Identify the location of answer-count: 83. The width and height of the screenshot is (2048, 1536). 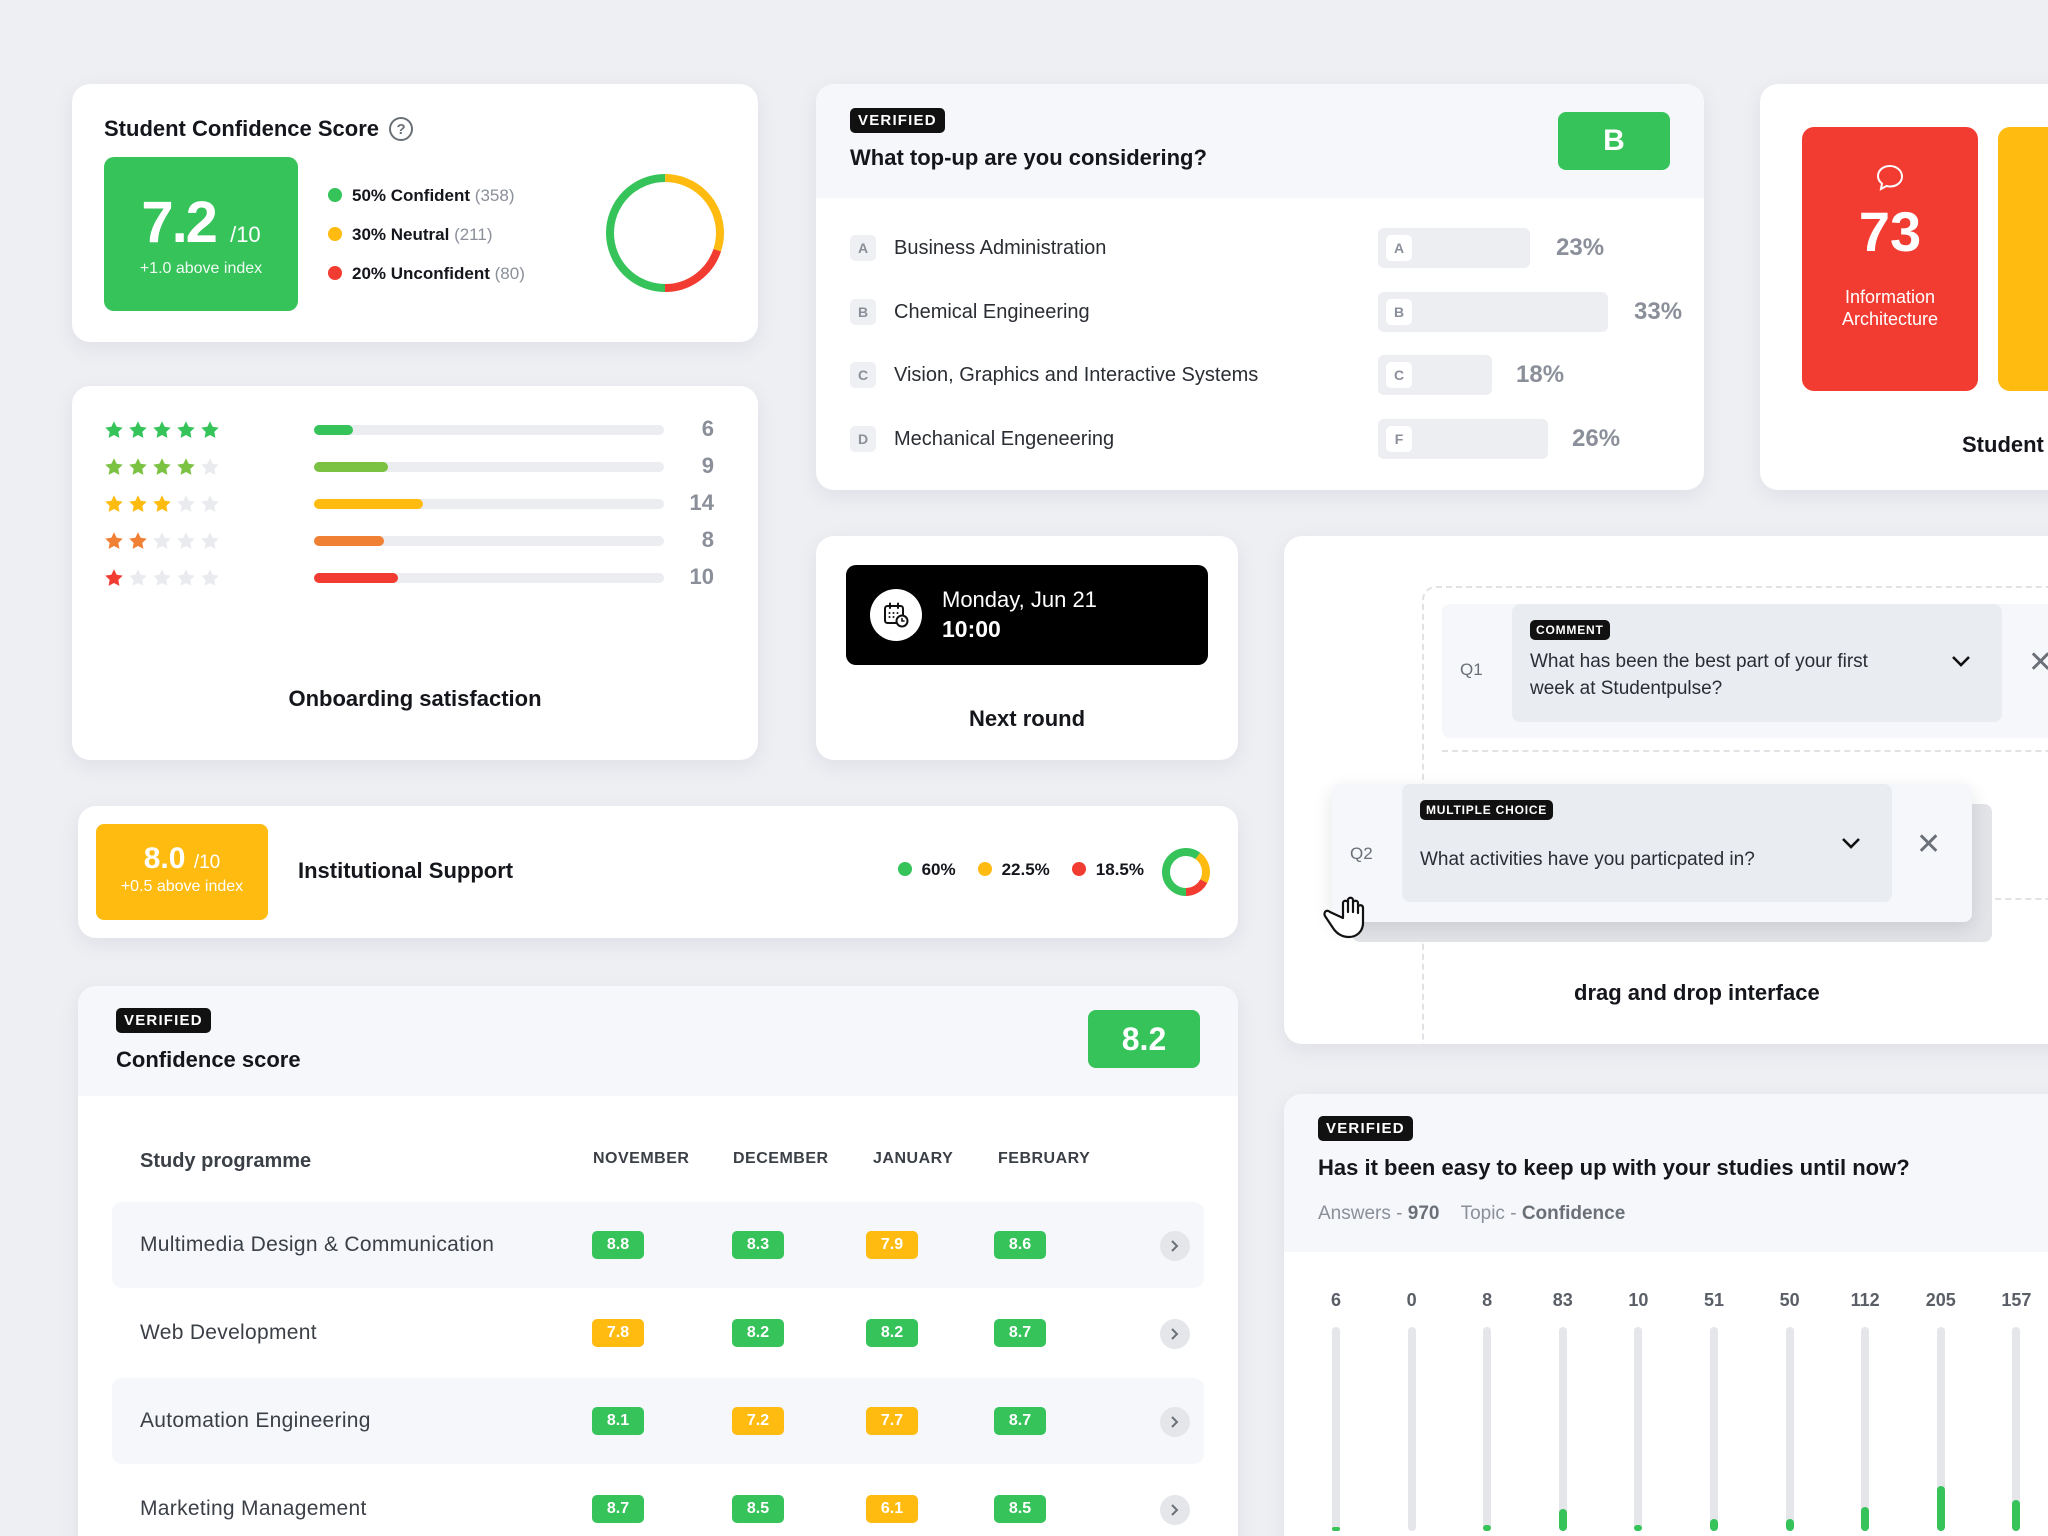
(1562, 1300).